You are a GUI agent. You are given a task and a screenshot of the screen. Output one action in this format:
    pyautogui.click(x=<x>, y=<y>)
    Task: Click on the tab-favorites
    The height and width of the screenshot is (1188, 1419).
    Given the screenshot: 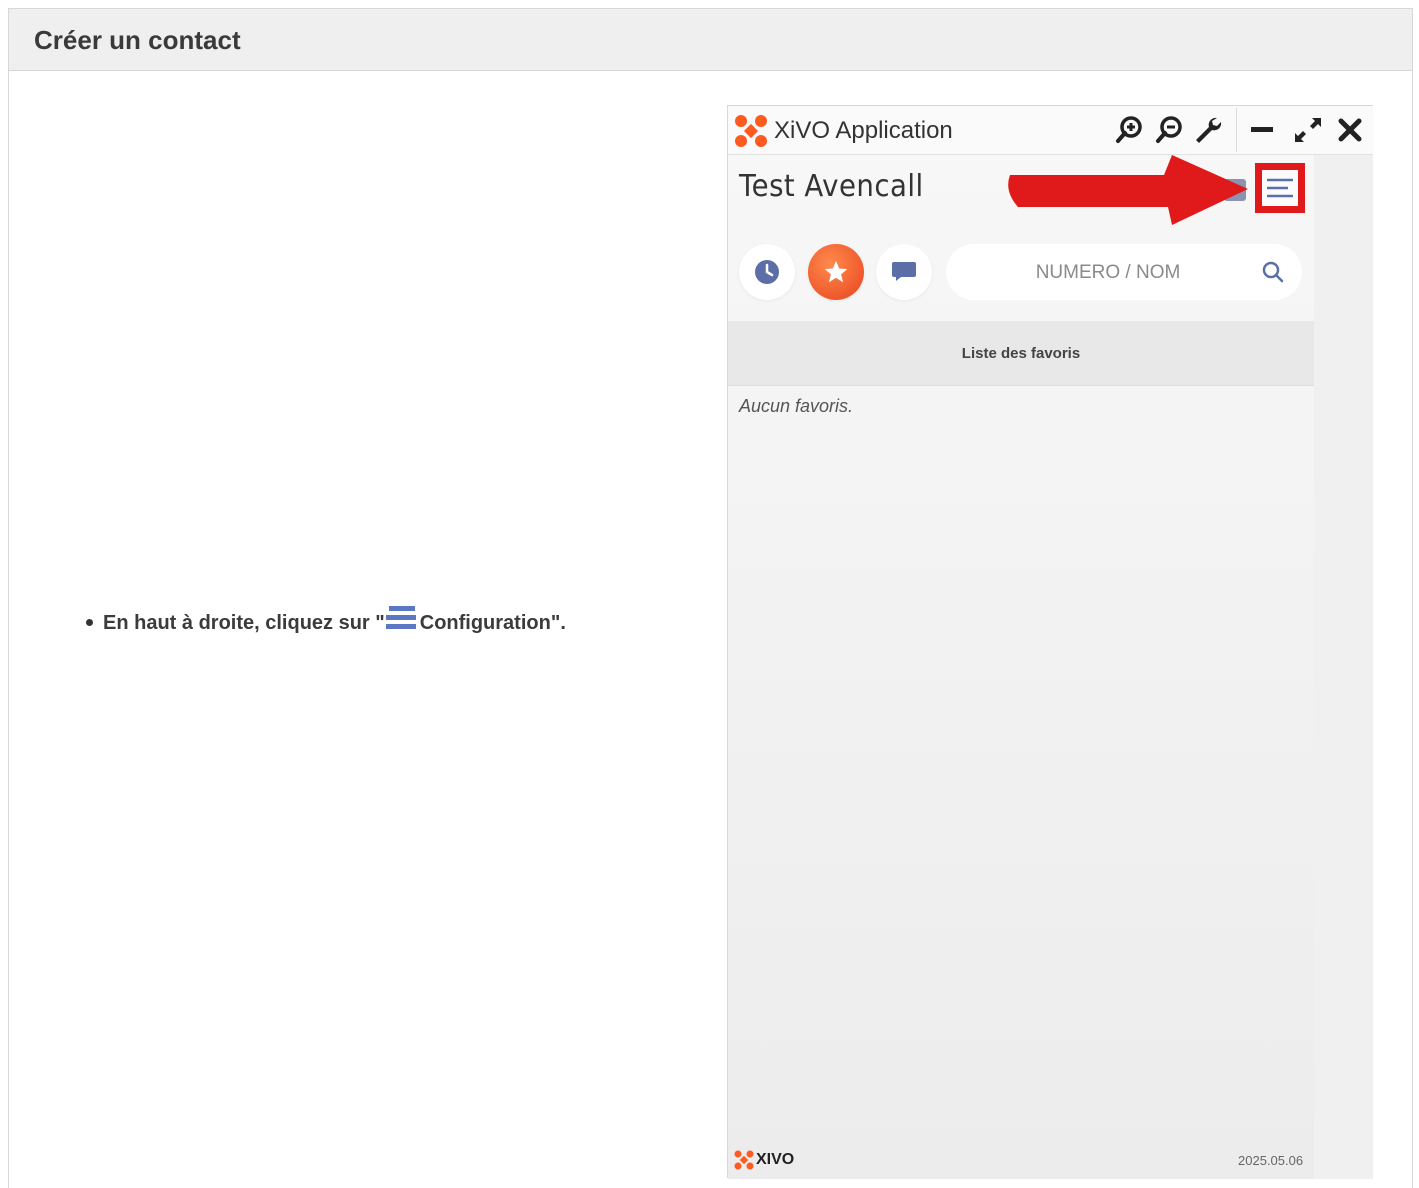 What is the action you would take?
    pyautogui.click(x=836, y=272)
    